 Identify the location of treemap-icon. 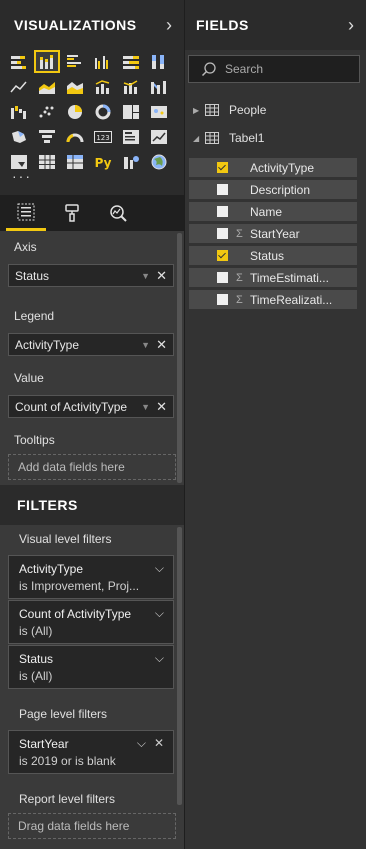
(131, 111).